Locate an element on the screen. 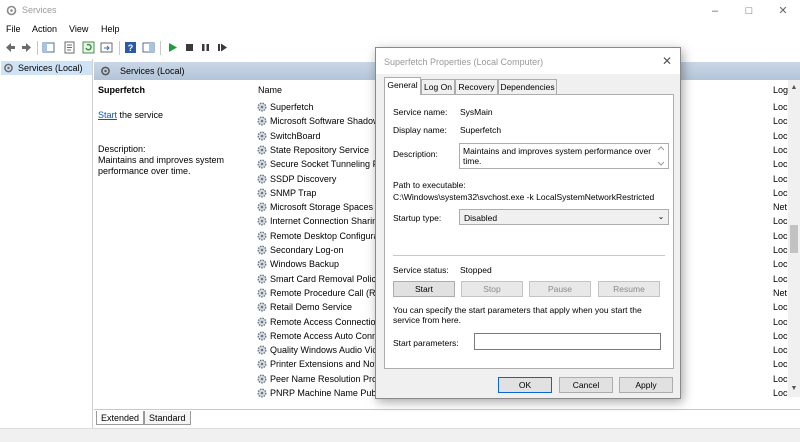  start-service-link: Start is located at coordinates (107, 115).